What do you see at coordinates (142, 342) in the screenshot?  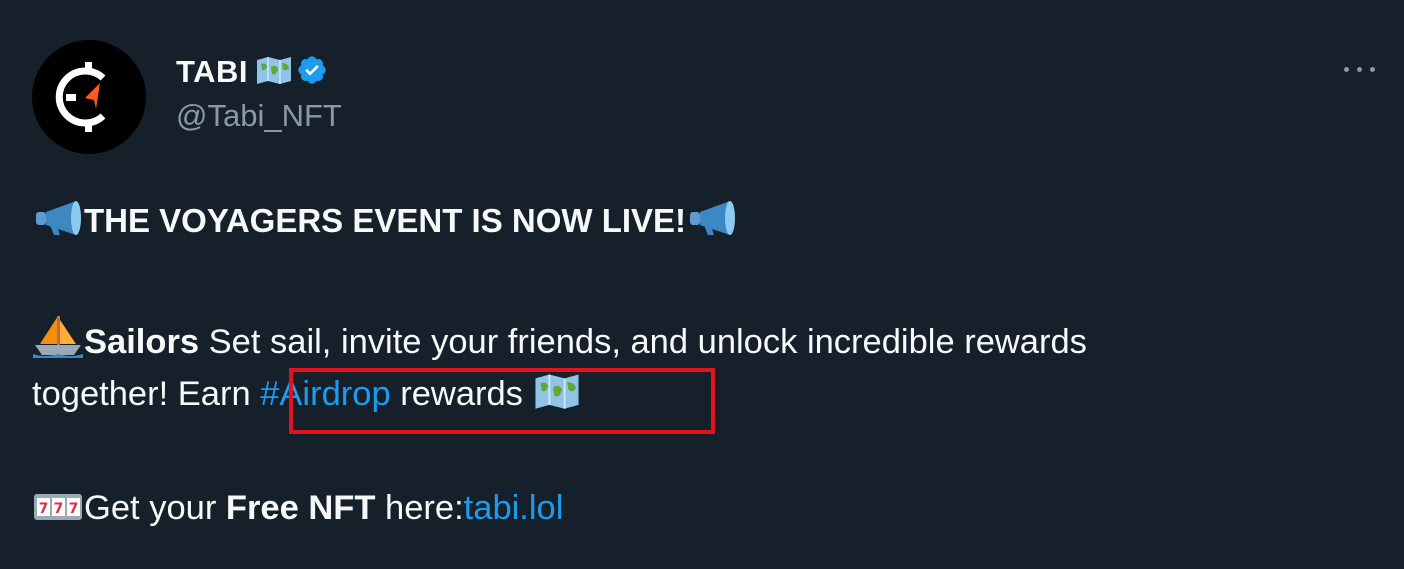 I see `sailors-label: Sailors` at bounding box center [142, 342].